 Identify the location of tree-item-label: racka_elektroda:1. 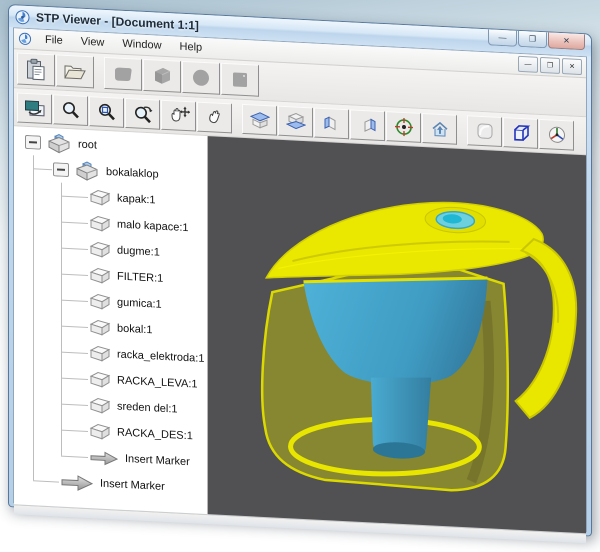
(161, 356).